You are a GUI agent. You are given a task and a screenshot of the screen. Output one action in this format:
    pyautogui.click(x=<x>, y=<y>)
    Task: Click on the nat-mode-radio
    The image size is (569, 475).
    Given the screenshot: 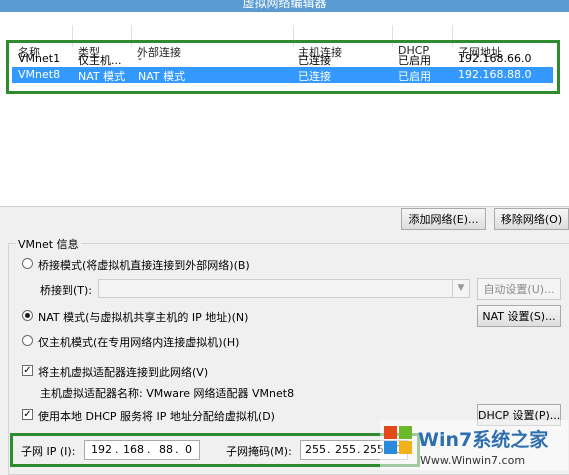 What is the action you would take?
    pyautogui.click(x=27, y=315)
    